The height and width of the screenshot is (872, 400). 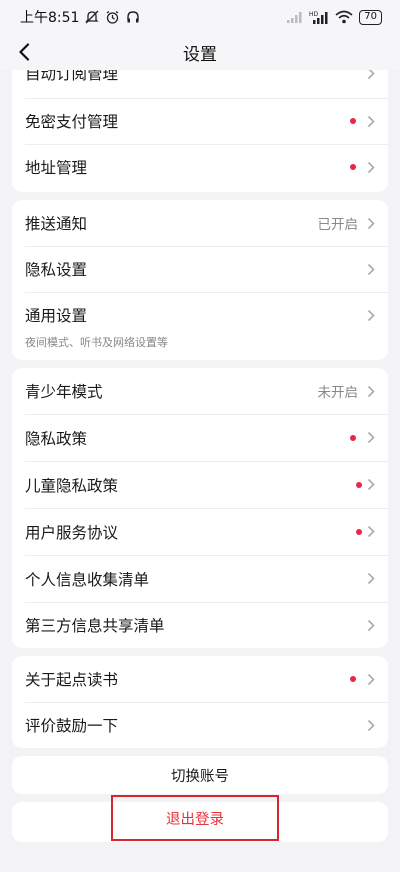 What do you see at coordinates (334, 17) in the screenshot?
I see `status-right: HD 70` at bounding box center [334, 17].